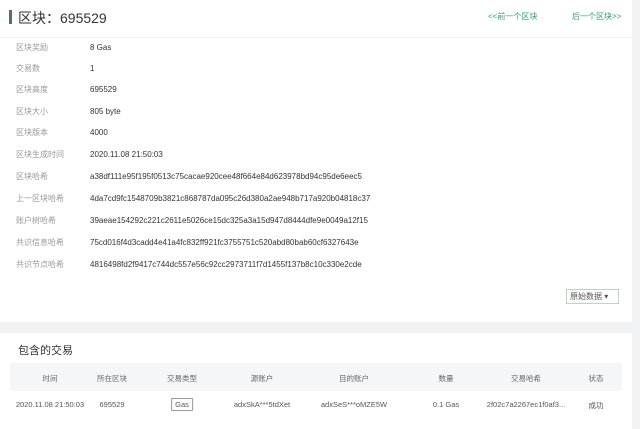  What do you see at coordinates (262, 404) in the screenshot?
I see `cell-from: adxSkA***5tdXet` at bounding box center [262, 404].